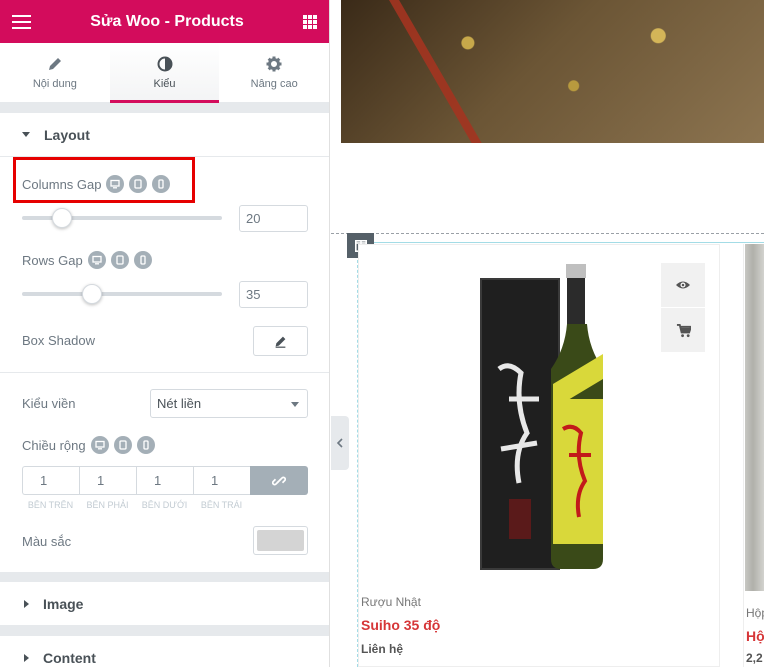 This screenshot has height=667, width=764. I want to click on section-image-title: Image, so click(63, 603).